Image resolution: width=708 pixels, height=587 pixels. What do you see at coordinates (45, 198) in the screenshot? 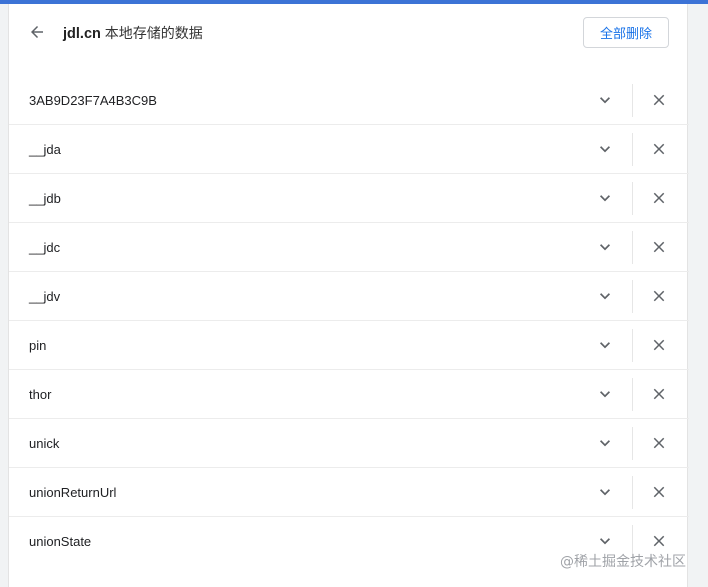
I see `storage-item-name: __jdb` at bounding box center [45, 198].